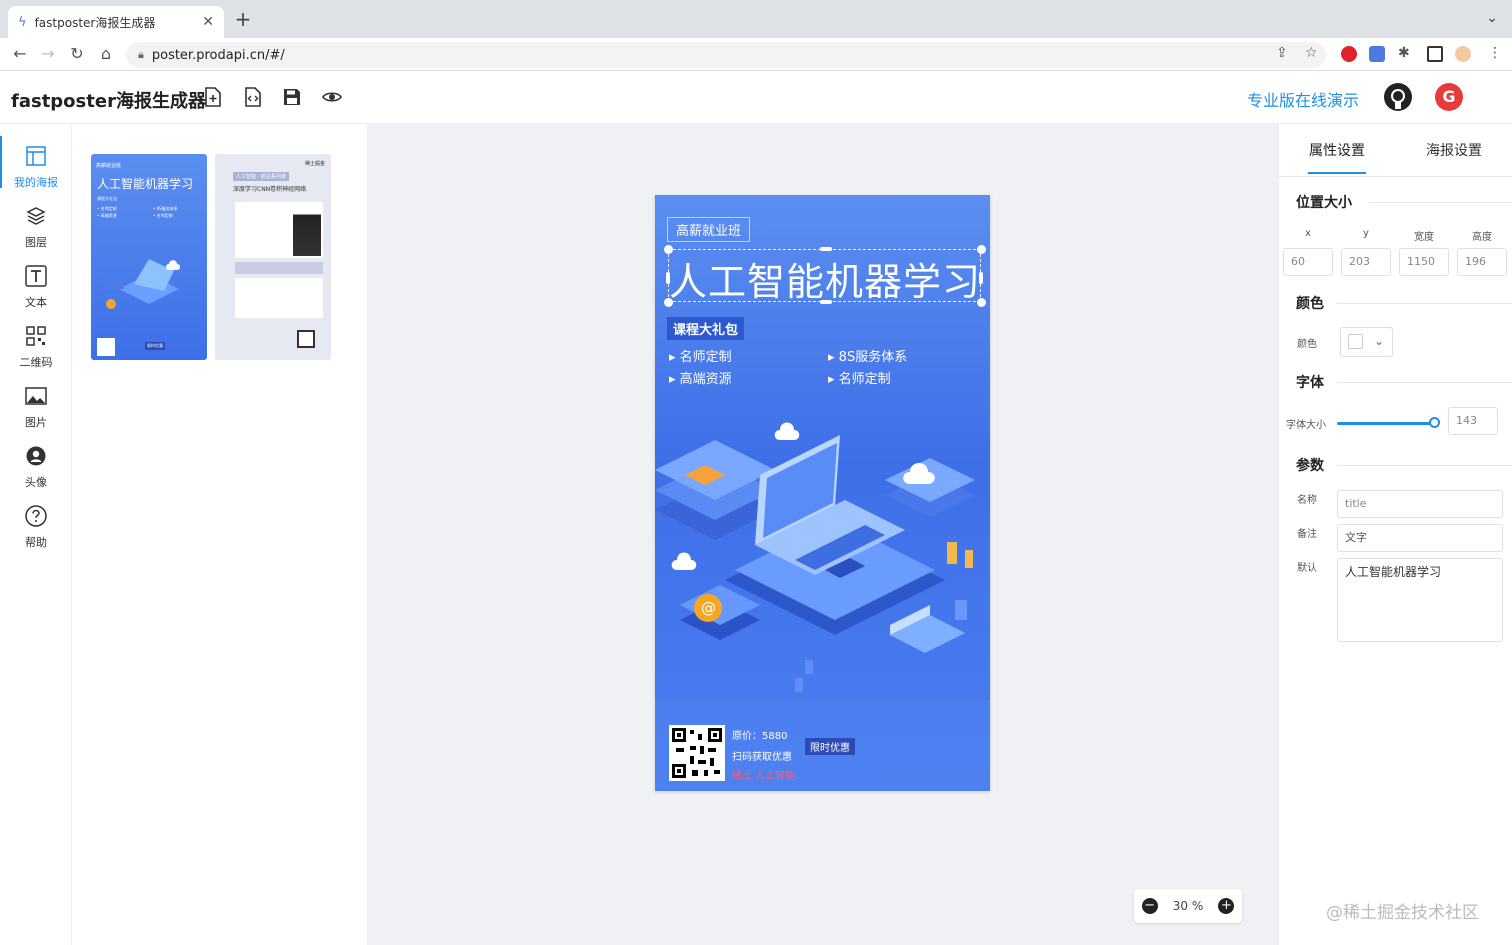 This screenshot has height=945, width=1512. I want to click on thumb-list-card, so click(279, 298).